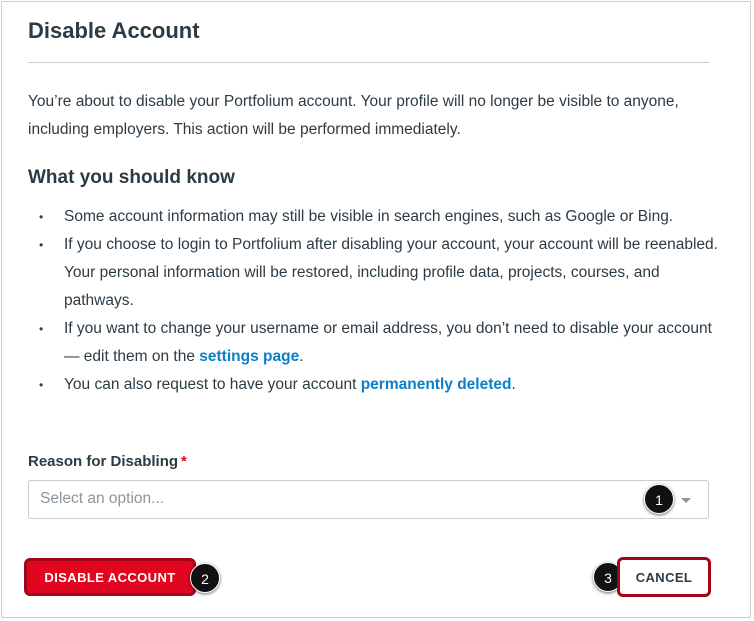  Describe the element at coordinates (205, 578) in the screenshot. I see `callout-badge-2: 2` at that location.